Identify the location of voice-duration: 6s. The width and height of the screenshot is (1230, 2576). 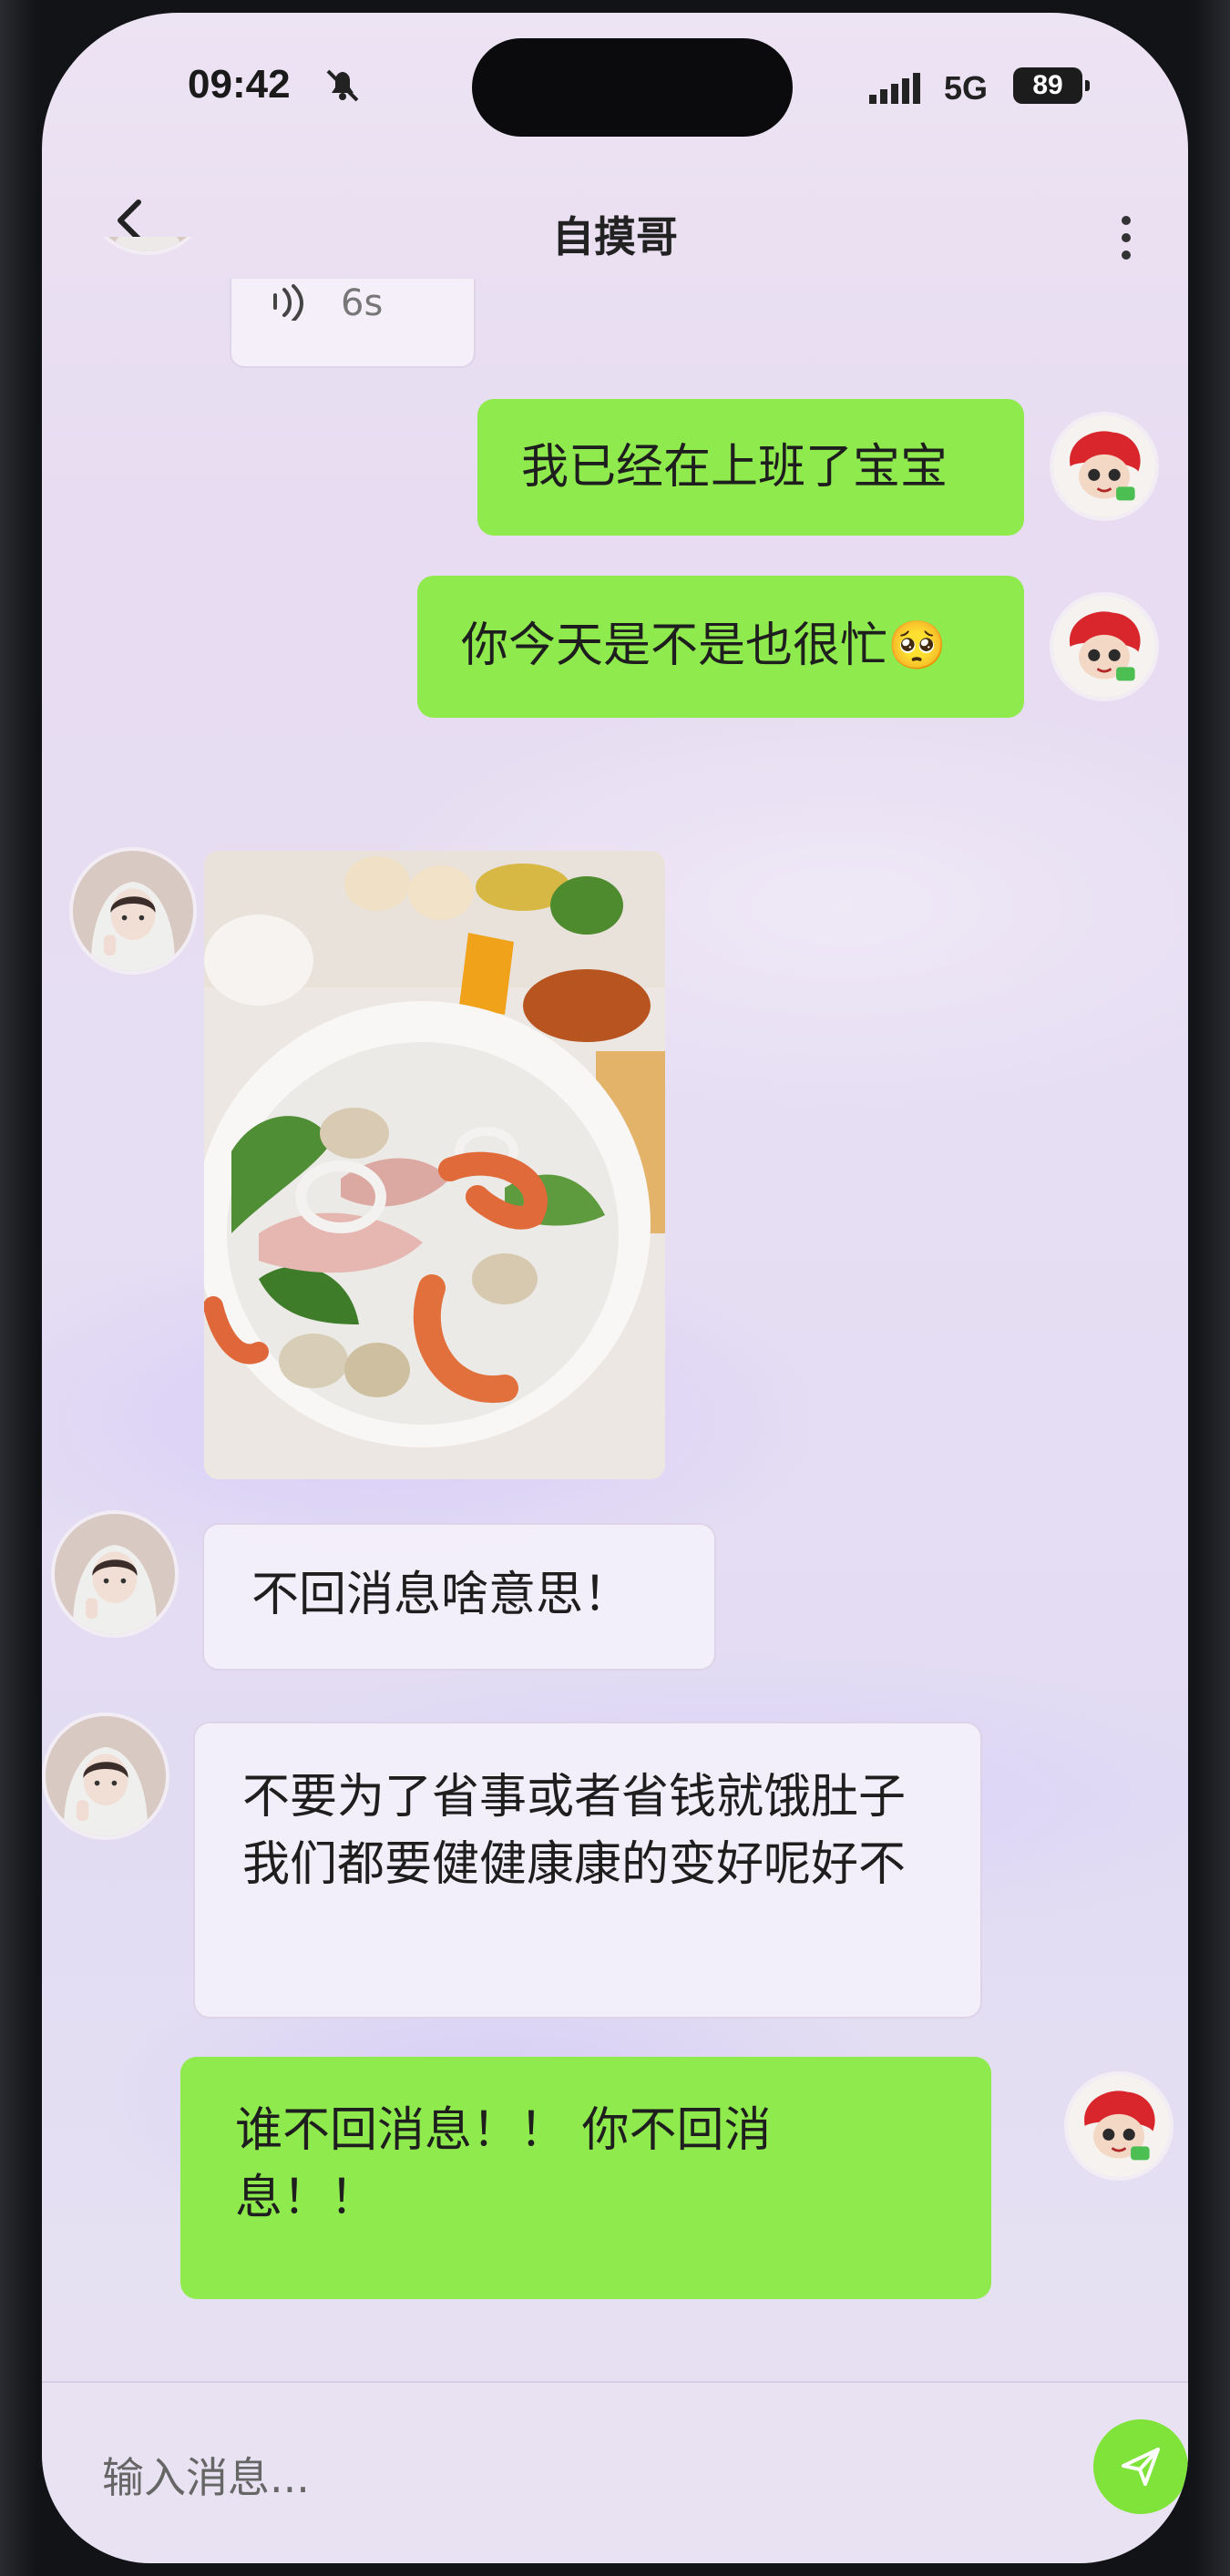
(362, 303).